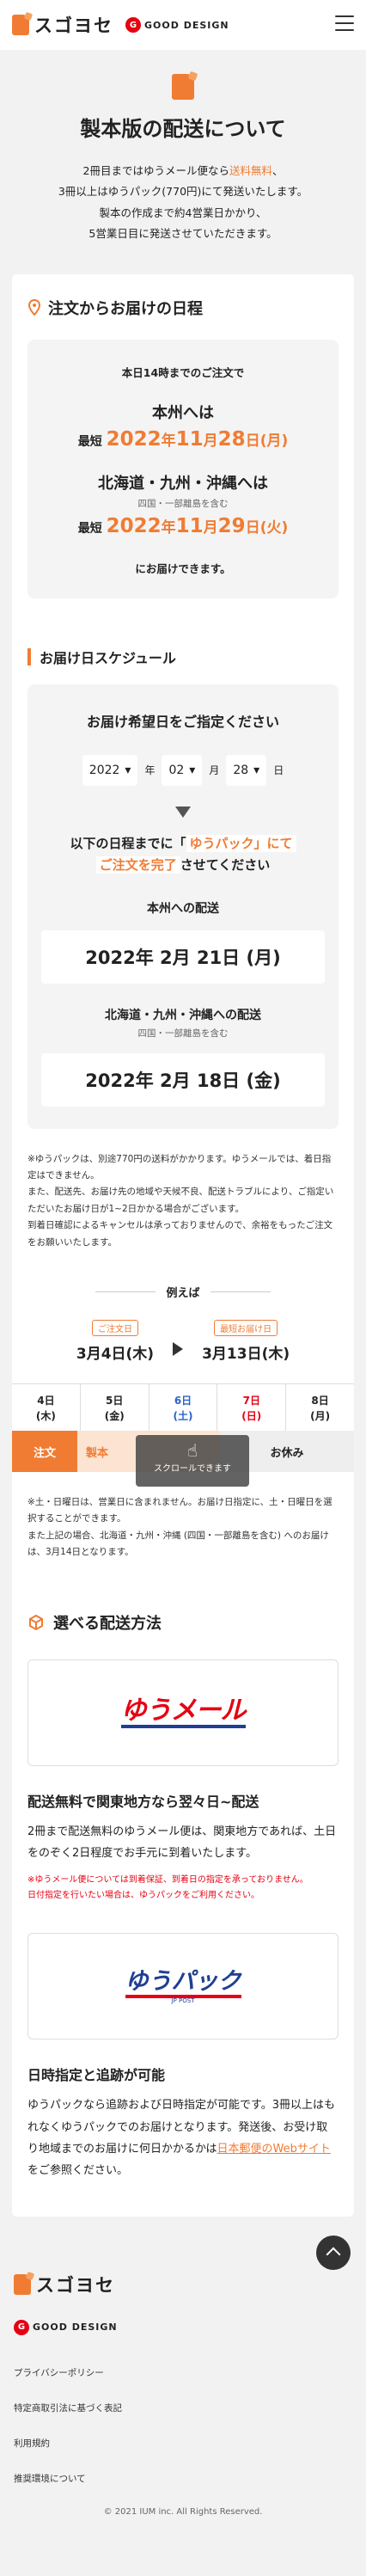  I want to click on commercial-law-link: 特定商取引法に基づく表記, so click(183, 2407).